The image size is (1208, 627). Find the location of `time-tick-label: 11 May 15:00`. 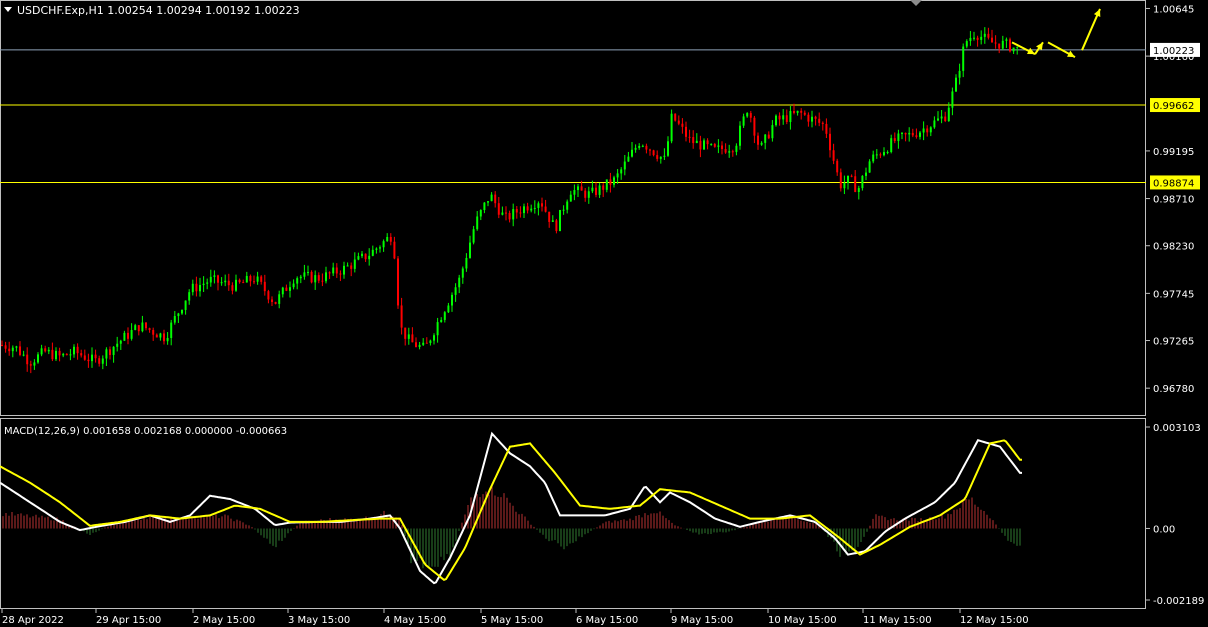

time-tick-label: 11 May 15:00 is located at coordinates (897, 620).